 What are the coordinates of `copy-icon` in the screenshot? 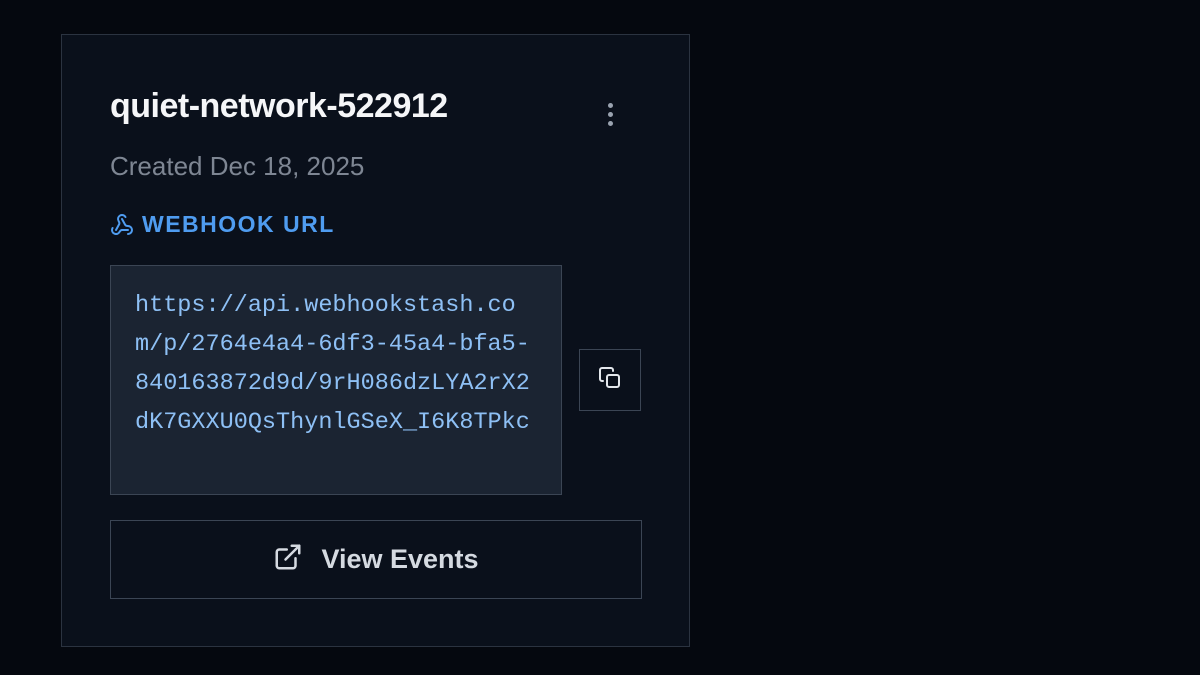 It's located at (610, 380).